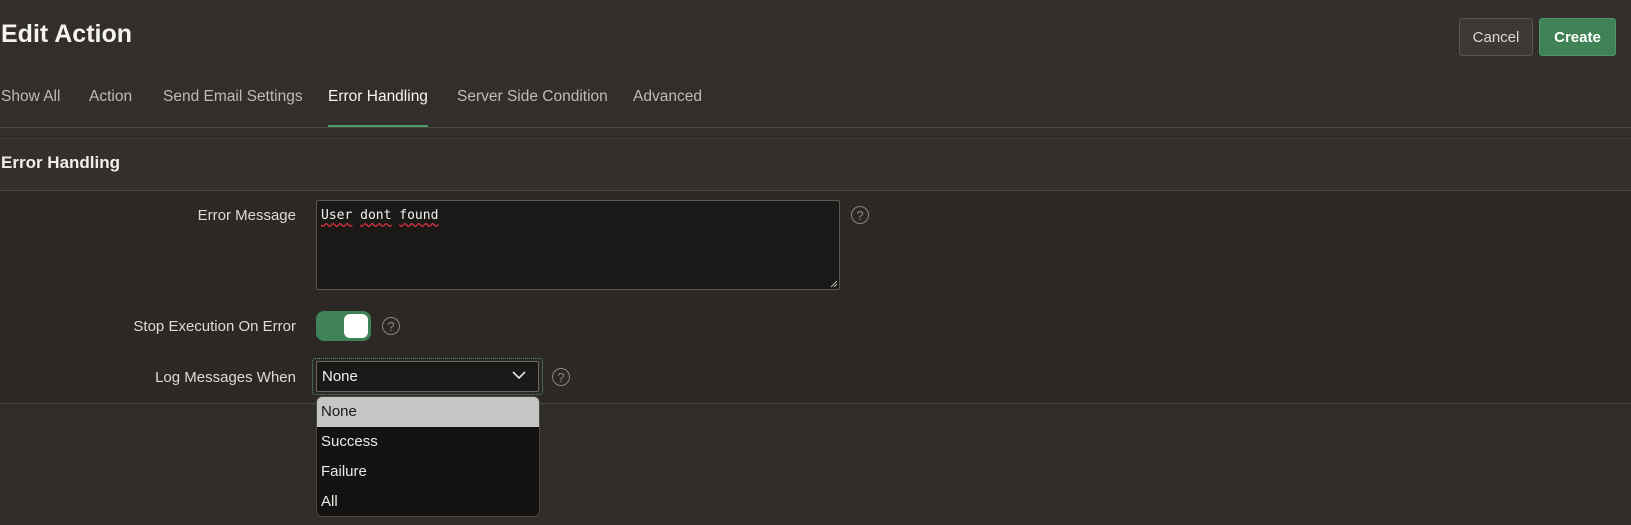 The height and width of the screenshot is (525, 1631). What do you see at coordinates (214, 326) in the screenshot?
I see `stop-execution-label: Stop Execution On Error` at bounding box center [214, 326].